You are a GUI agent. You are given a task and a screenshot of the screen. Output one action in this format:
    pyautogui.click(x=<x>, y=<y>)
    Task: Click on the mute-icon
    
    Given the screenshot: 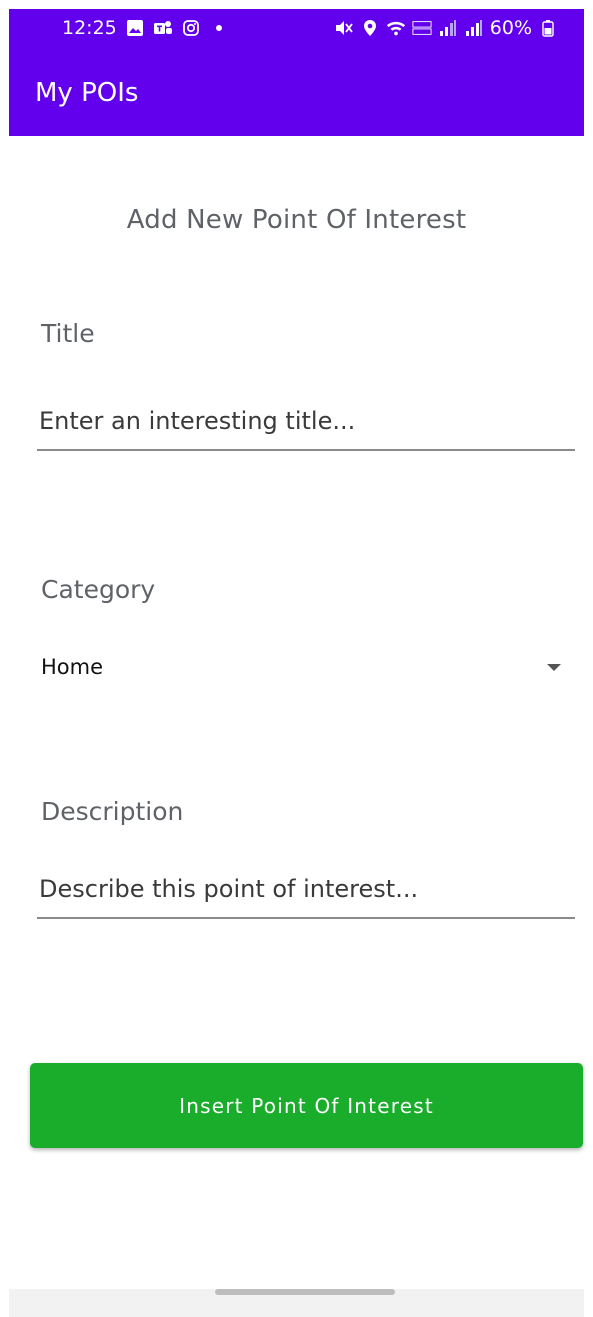 What is the action you would take?
    pyautogui.click(x=344, y=28)
    